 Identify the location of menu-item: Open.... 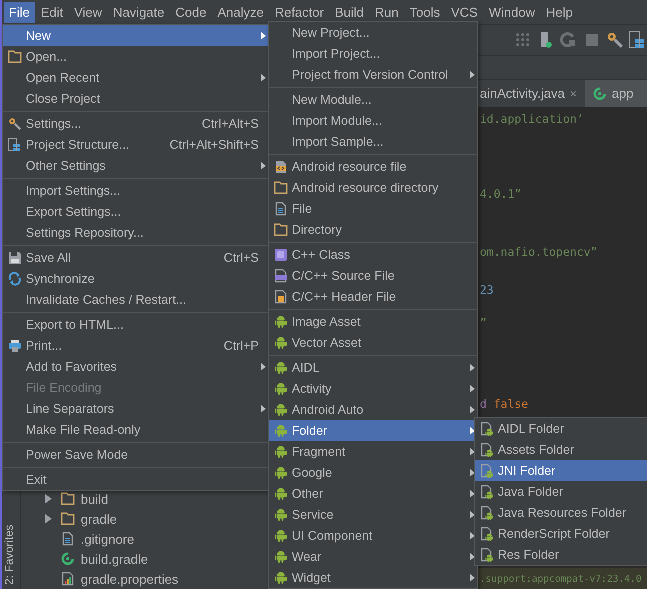
(135, 56).